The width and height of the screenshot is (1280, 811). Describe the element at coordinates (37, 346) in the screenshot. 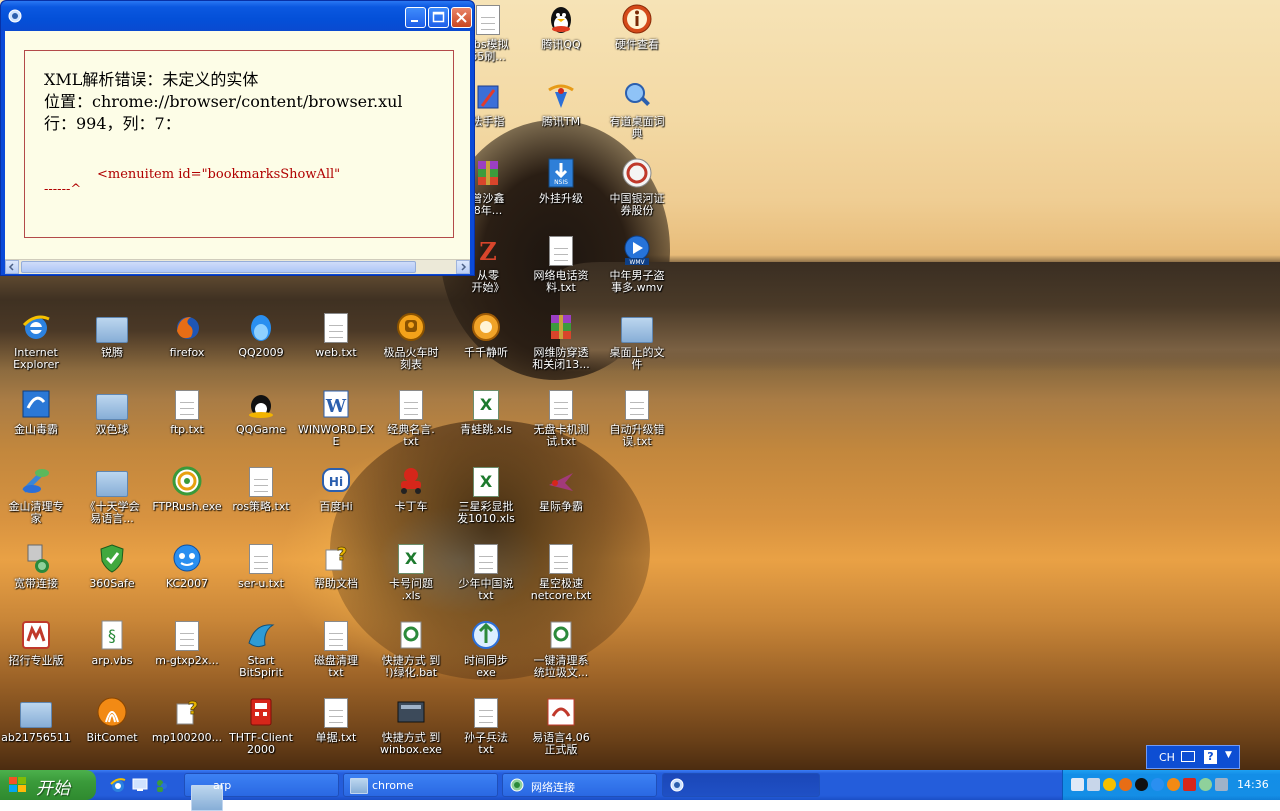

I see `desktop-icon-ie: Internet Explorer` at that location.